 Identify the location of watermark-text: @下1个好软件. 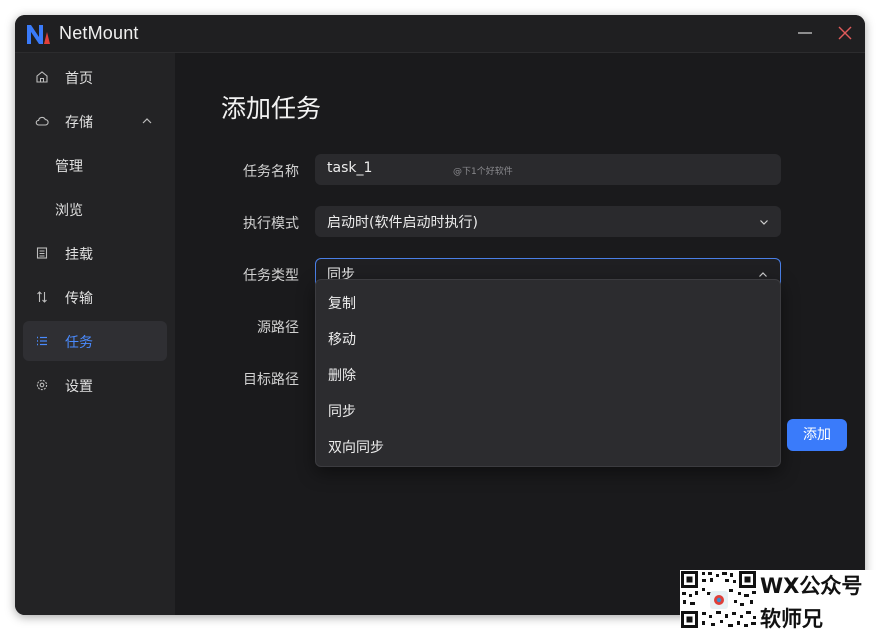
(483, 172).